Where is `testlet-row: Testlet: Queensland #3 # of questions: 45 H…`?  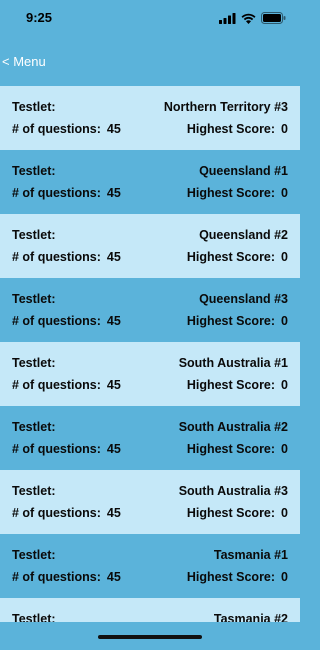 testlet-row: Testlet: Queensland #3 # of questions: 45 H… is located at coordinates (150, 310).